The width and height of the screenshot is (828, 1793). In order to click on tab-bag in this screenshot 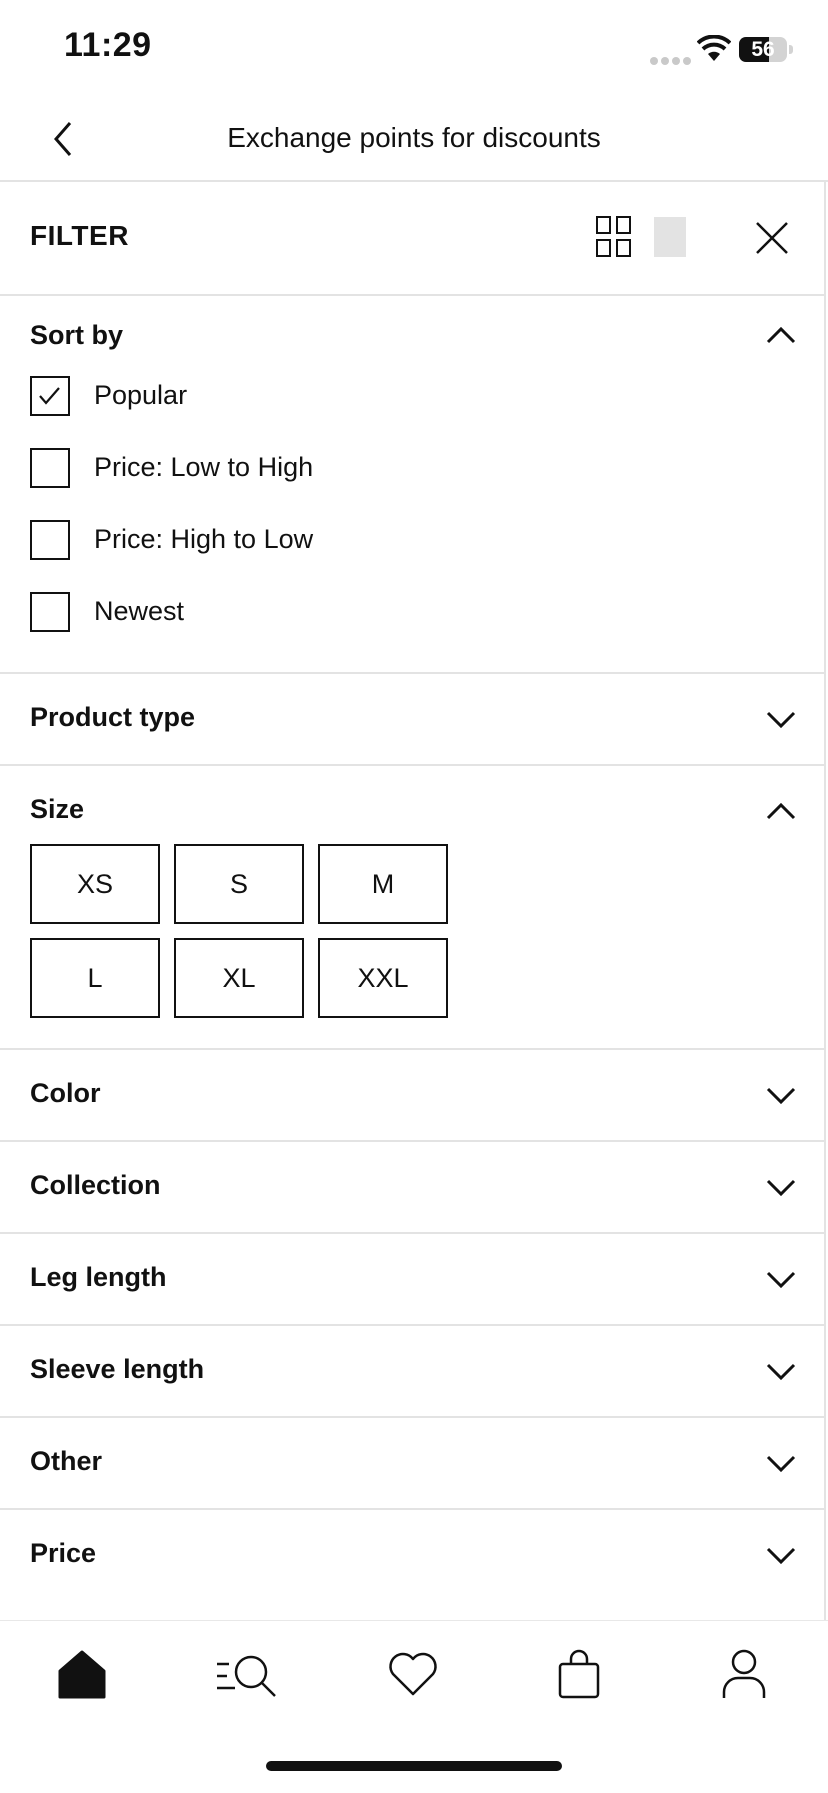, I will do `click(579, 1674)`.